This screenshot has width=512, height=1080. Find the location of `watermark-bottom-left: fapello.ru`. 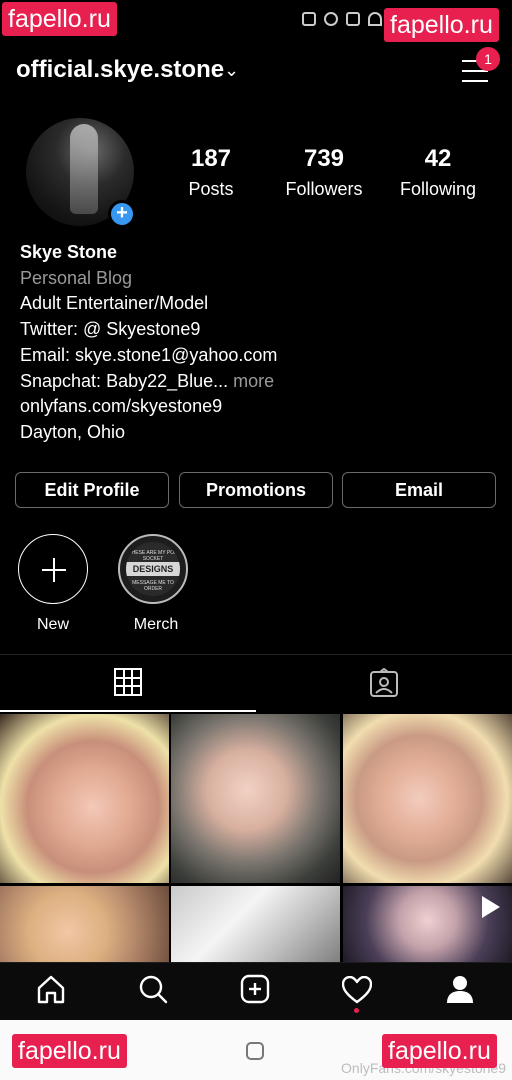

watermark-bottom-left: fapello.ru is located at coordinates (69, 1051).